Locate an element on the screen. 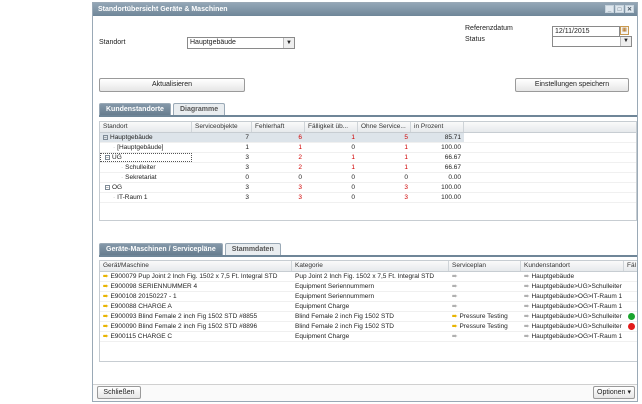 The height and width of the screenshot is (404, 642). top-tab-divider is located at coordinates (368, 116).